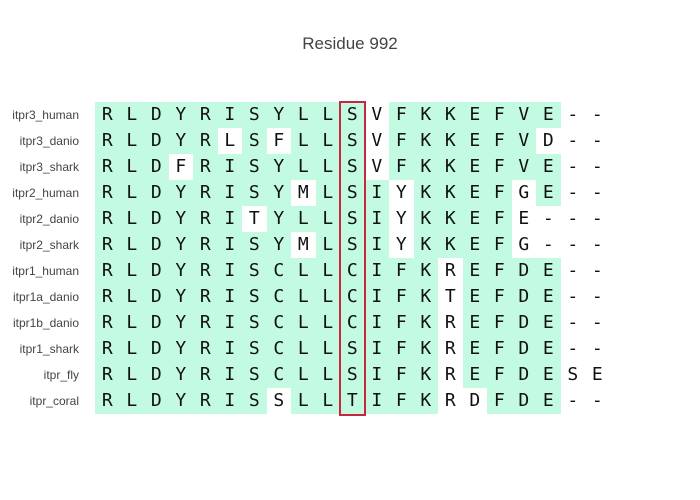 The image size is (700, 500). I want to click on row-label: itpr3_shark, so click(49, 167).